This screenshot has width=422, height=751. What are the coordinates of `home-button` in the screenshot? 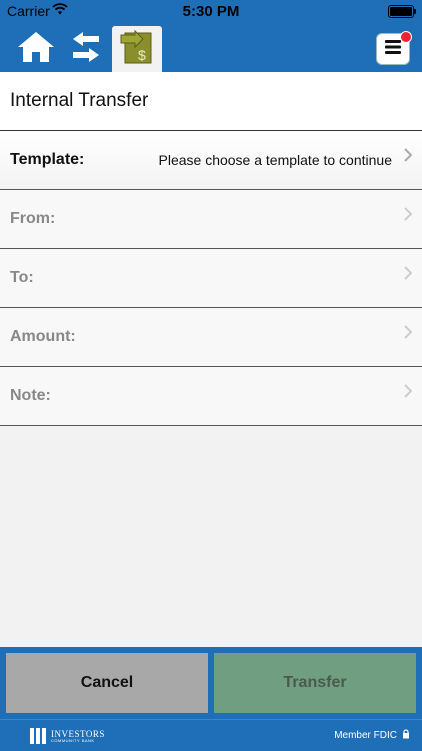 It's located at (36, 49).